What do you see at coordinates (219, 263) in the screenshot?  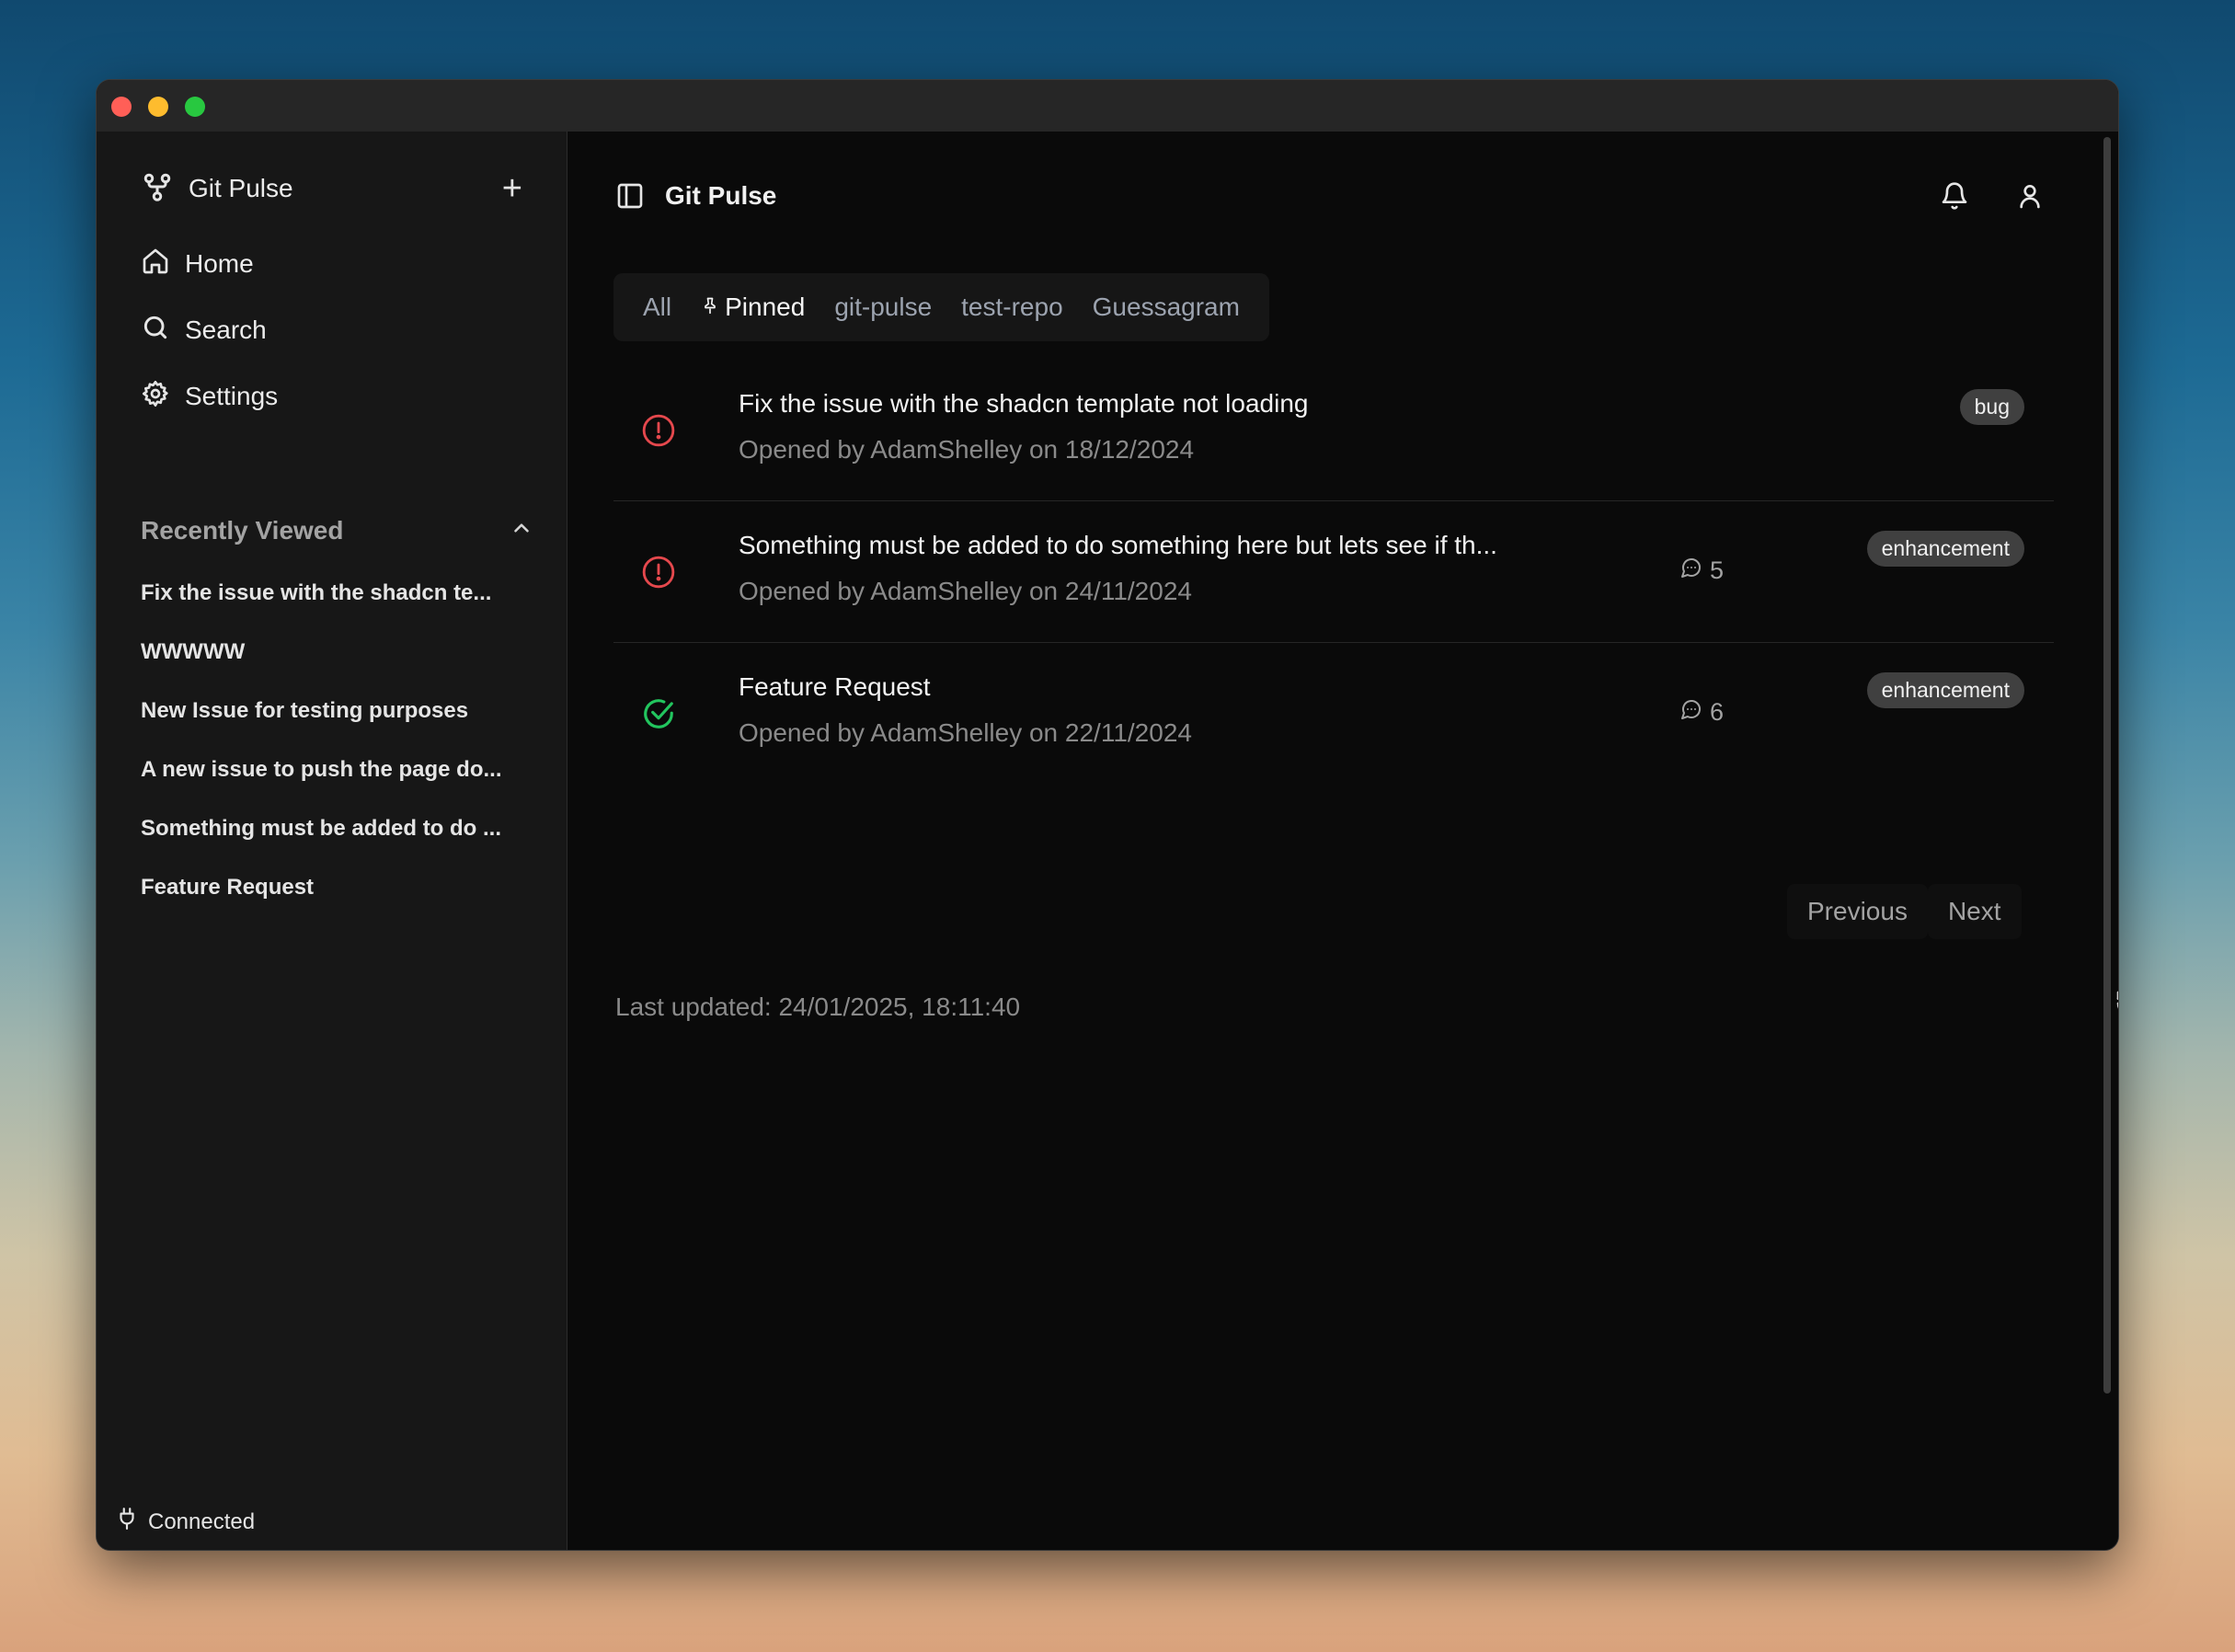 I see `sidebar-item-label: Home` at bounding box center [219, 263].